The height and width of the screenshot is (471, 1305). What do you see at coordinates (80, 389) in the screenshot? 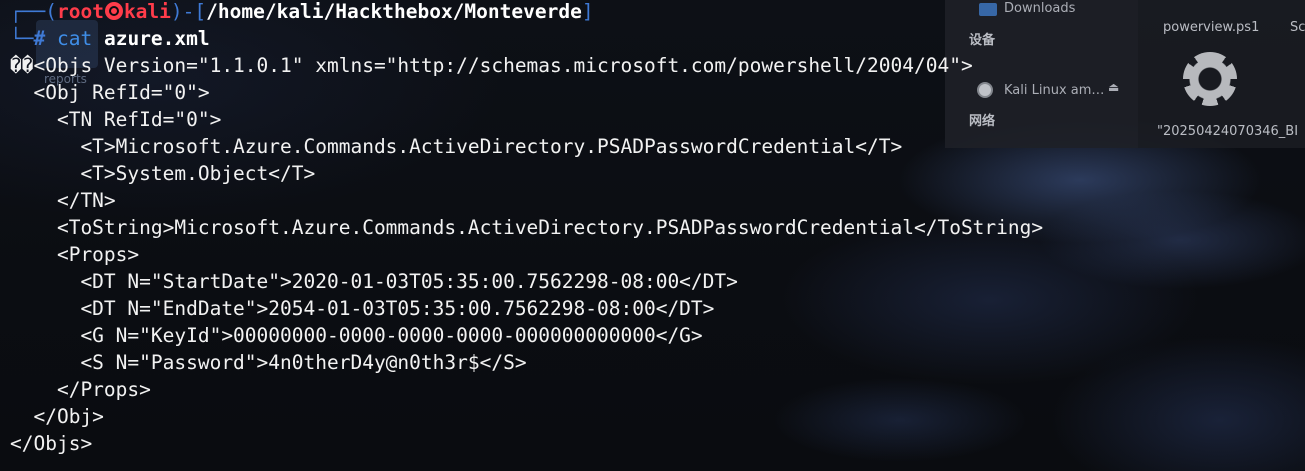
I see `output-line: </Props>` at bounding box center [80, 389].